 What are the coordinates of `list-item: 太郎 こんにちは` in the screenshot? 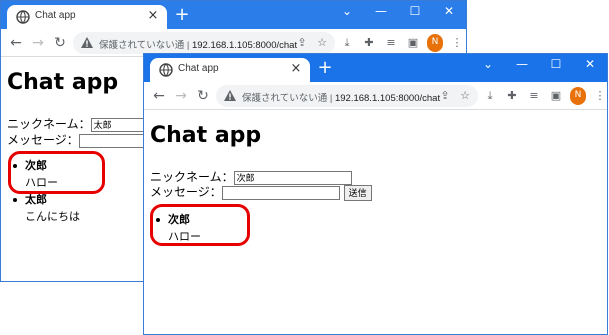 It's located at (40, 209).